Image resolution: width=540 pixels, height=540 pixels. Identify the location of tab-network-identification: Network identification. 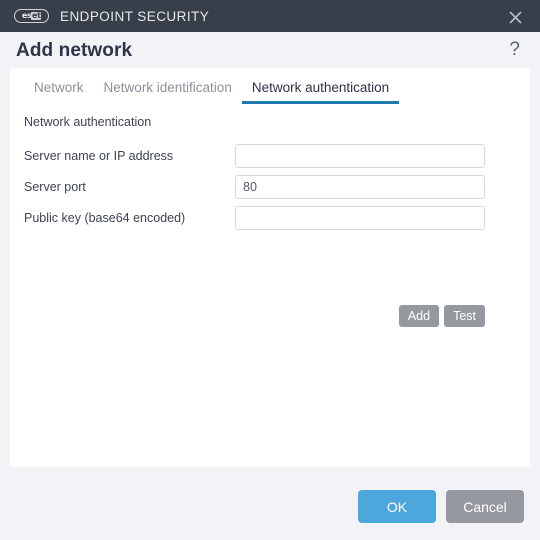
(168, 92).